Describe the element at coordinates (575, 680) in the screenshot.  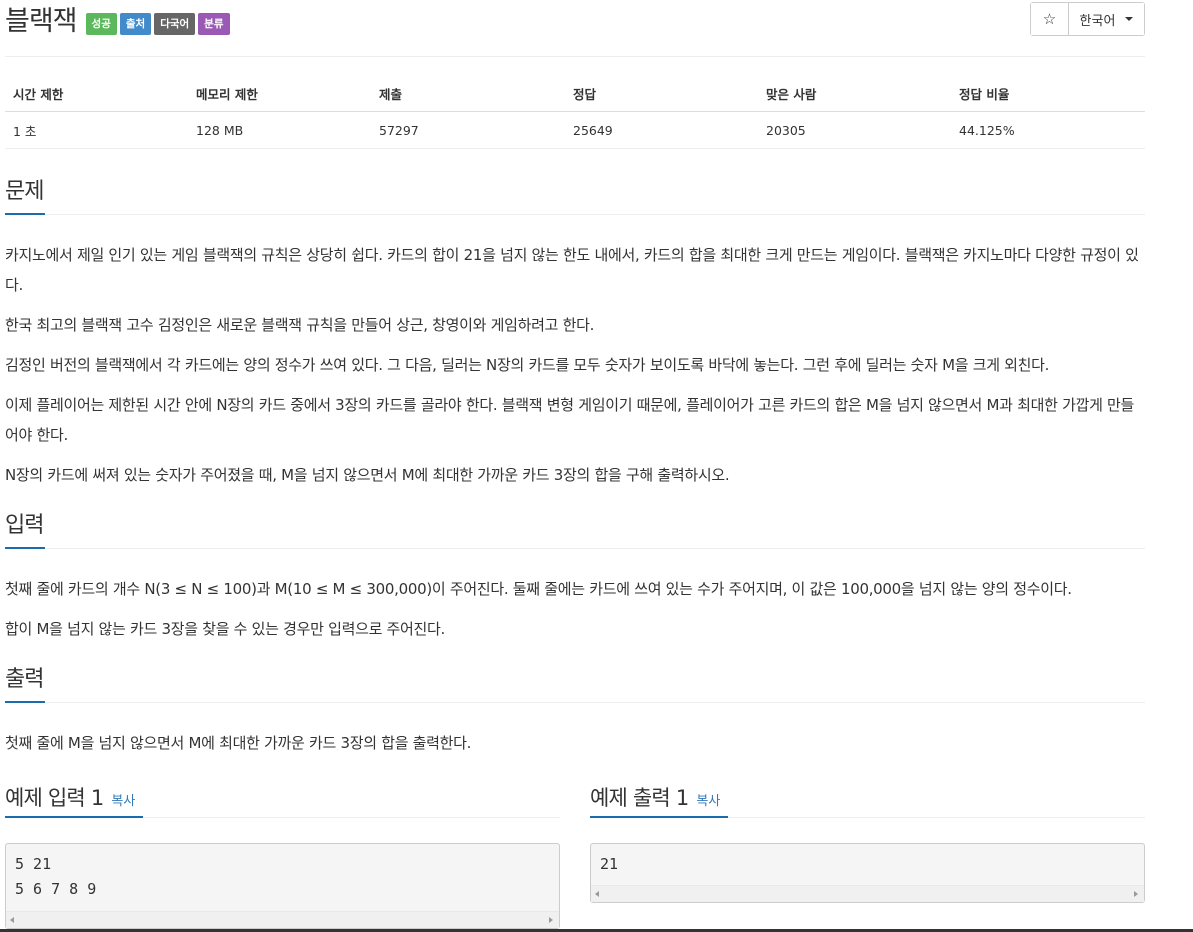
I see `output-section-header: 출력` at that location.